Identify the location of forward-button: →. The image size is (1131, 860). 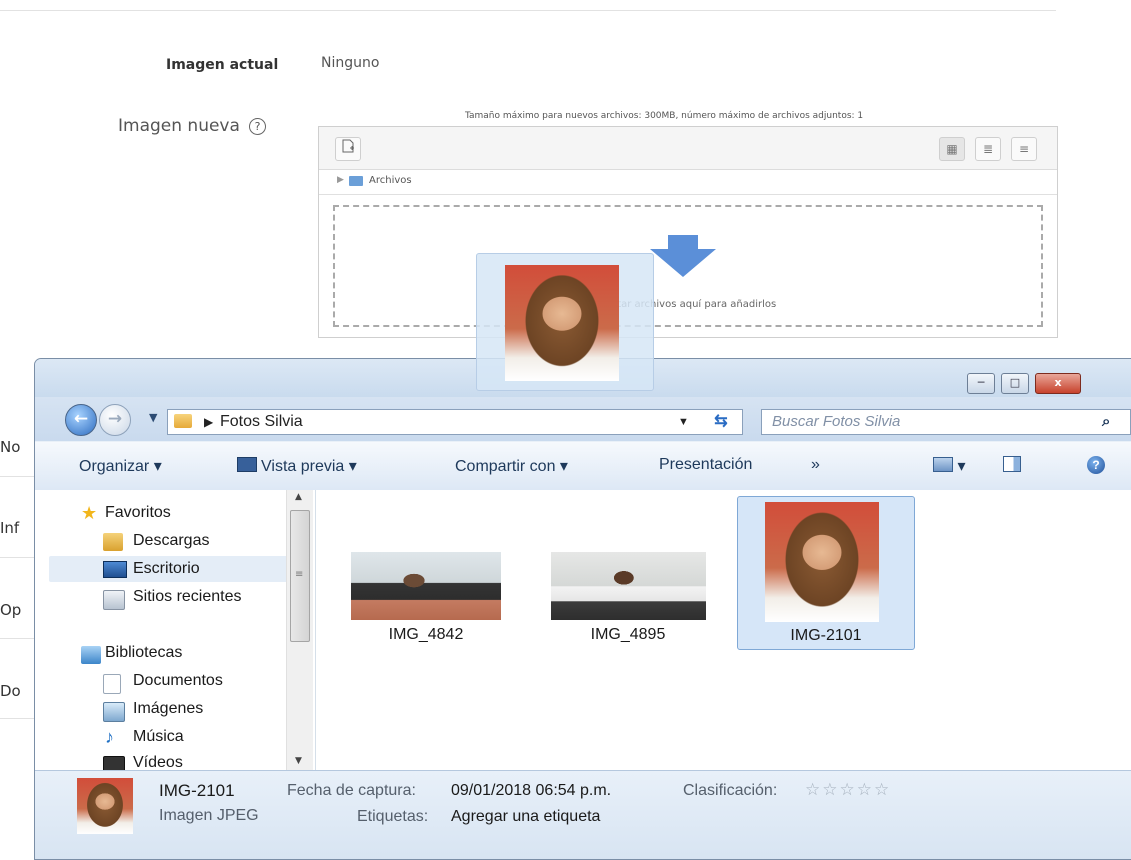
(115, 420).